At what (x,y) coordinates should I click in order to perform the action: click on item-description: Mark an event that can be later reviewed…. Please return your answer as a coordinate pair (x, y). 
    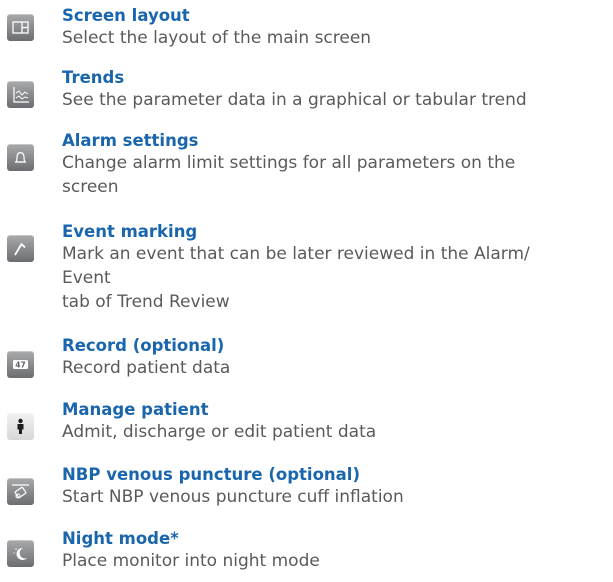
    Looking at the image, I should click on (296, 278).